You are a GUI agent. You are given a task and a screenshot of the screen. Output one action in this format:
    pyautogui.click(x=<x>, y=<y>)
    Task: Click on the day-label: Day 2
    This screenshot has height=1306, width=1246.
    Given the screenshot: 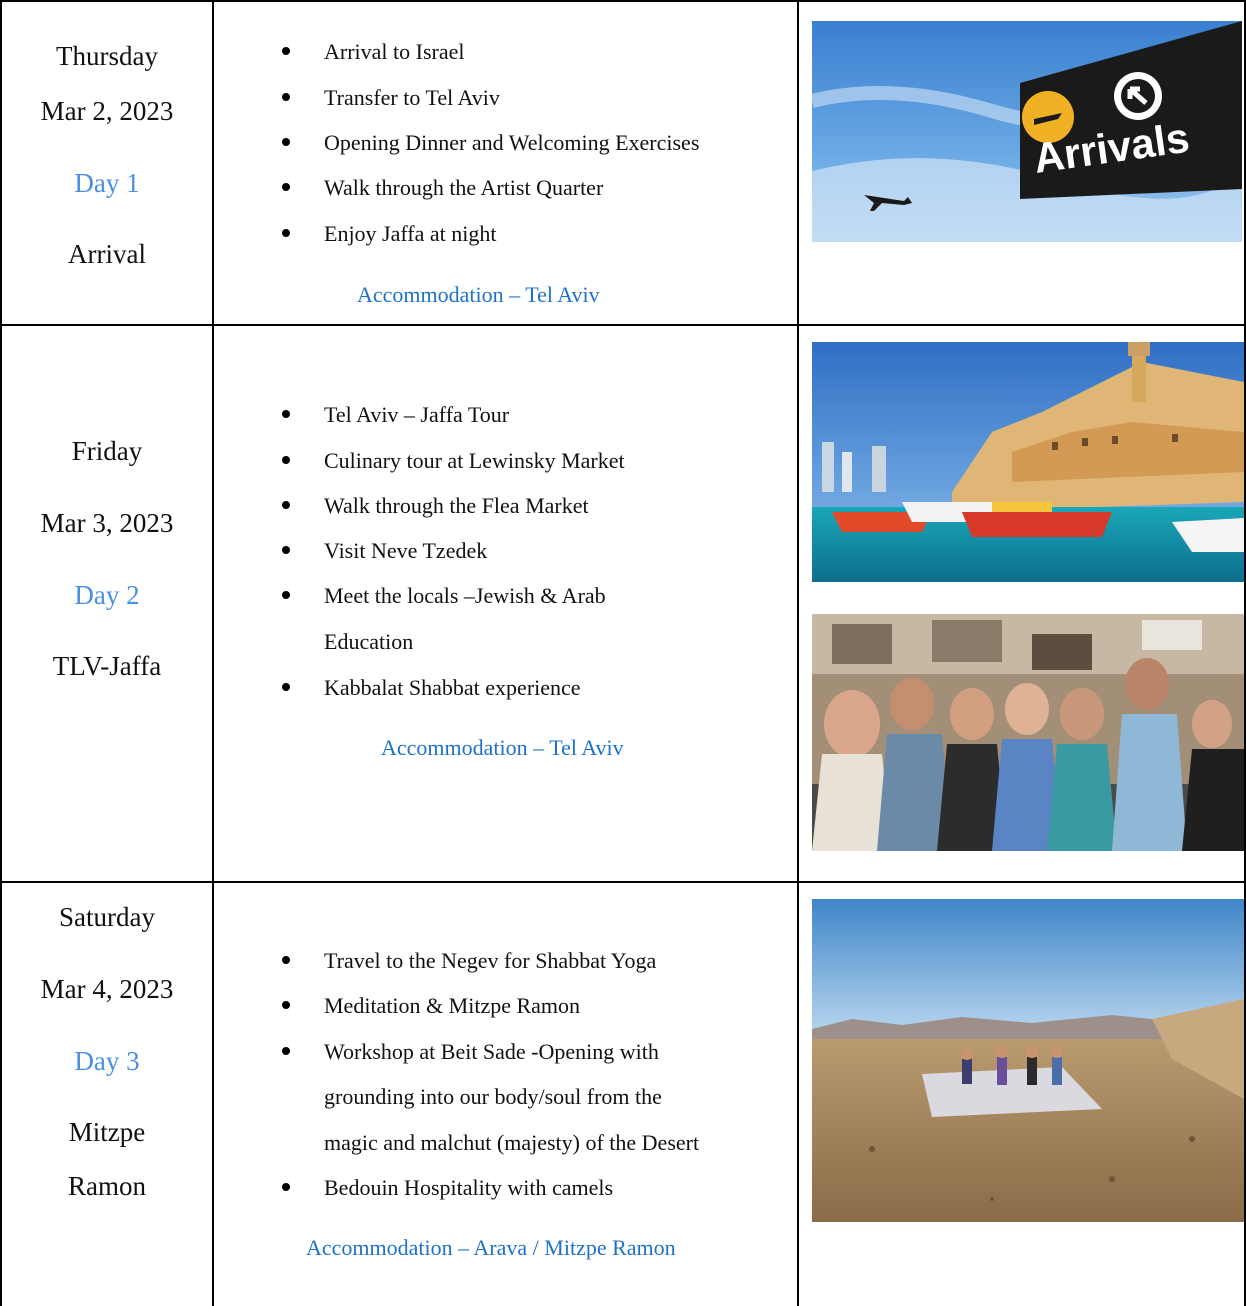 What is the action you would take?
    pyautogui.click(x=107, y=595)
    